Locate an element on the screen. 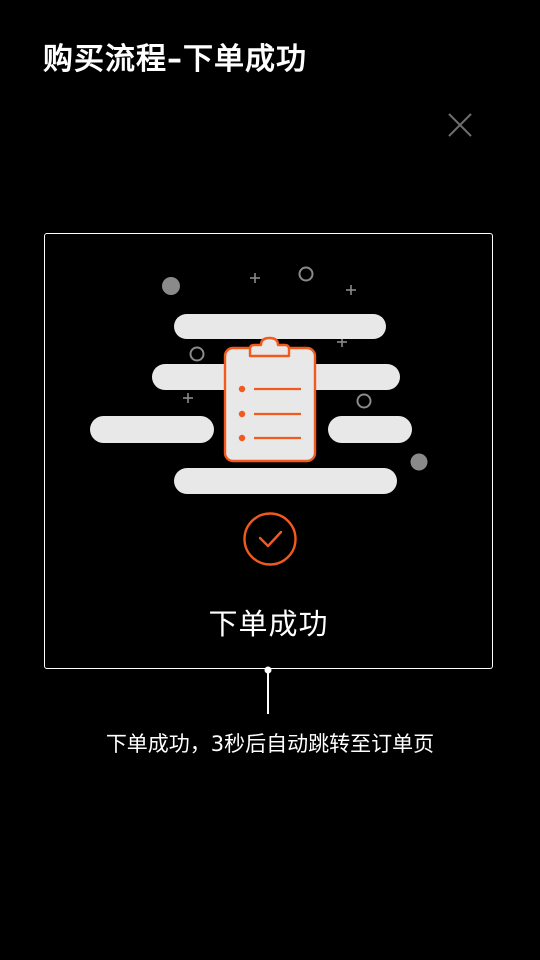 The image size is (540, 960). order-status-label: 下单成功 is located at coordinates (268, 624).